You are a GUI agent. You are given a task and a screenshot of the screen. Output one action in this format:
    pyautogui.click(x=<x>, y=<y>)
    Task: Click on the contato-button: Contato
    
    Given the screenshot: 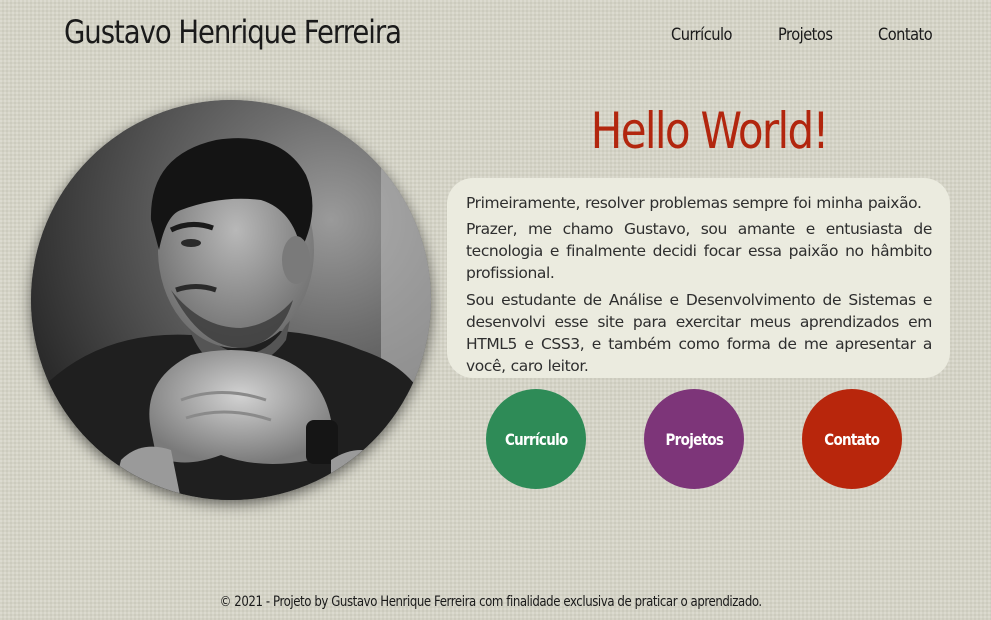 What is the action you would take?
    pyautogui.click(x=852, y=439)
    